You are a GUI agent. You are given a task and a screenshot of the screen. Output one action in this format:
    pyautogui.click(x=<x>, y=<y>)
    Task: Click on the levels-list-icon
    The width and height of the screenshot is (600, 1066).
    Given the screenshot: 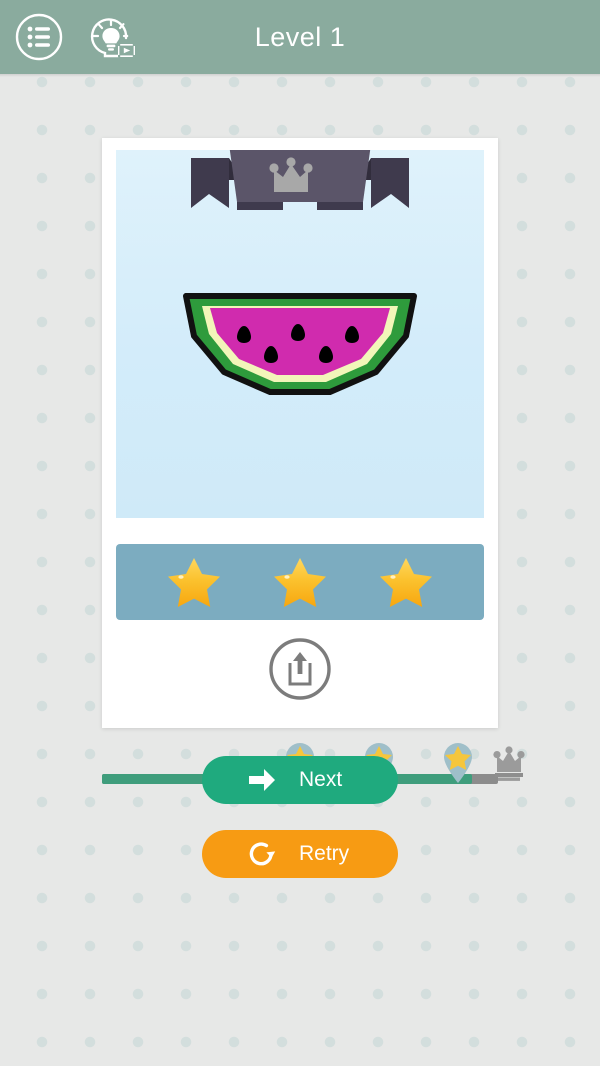 What is the action you would take?
    pyautogui.click(x=39, y=37)
    